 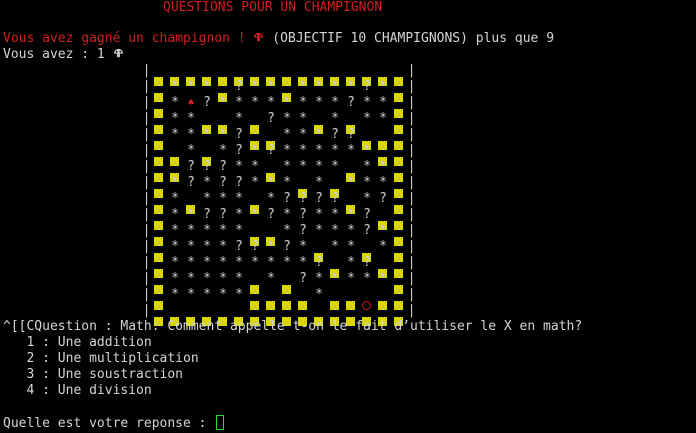 I want to click on answer-option-3: 3 : Une soustraction, so click(x=93, y=374).